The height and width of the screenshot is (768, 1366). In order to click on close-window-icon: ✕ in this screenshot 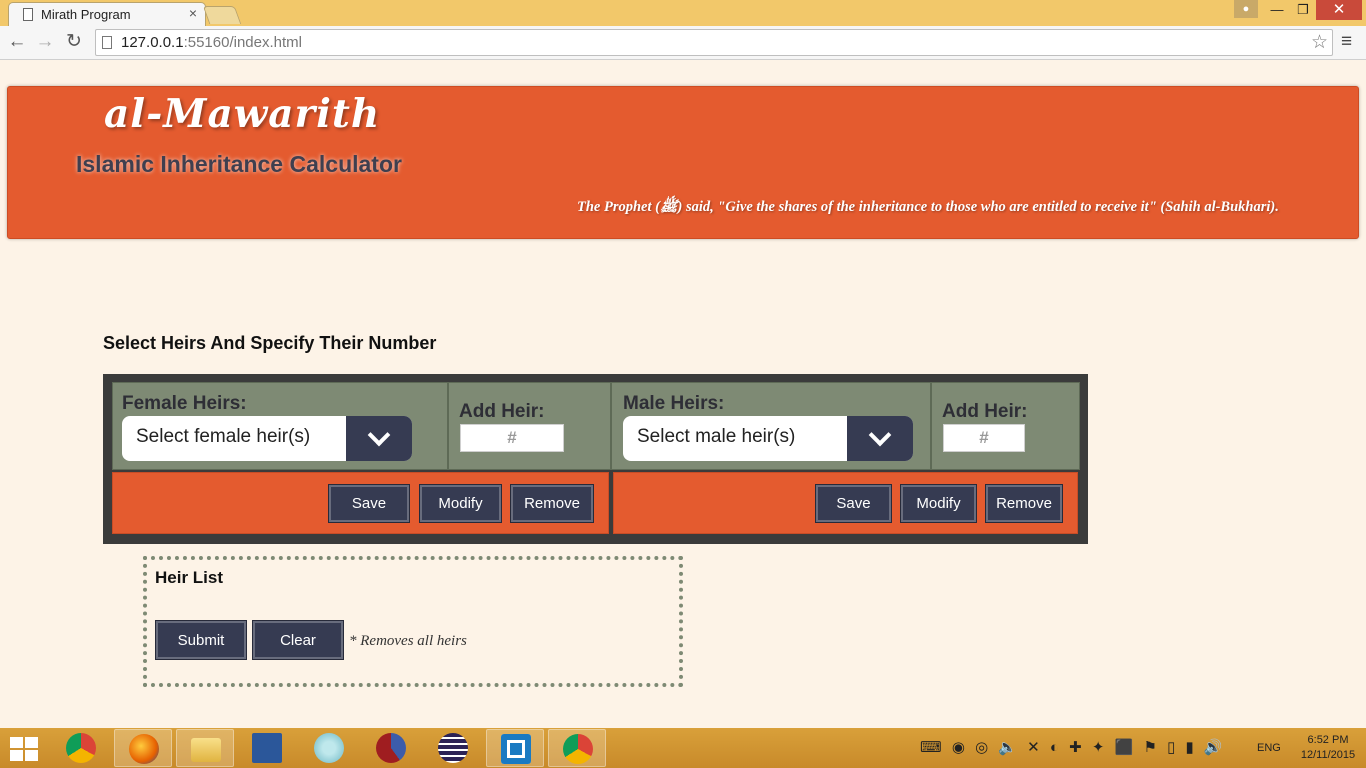, I will do `click(1339, 10)`.